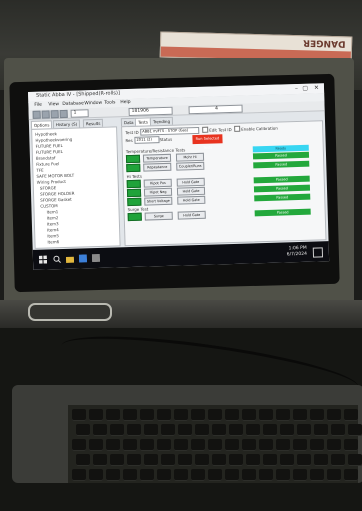 This screenshot has height=511, width=362. What do you see at coordinates (51, 182) in the screenshot?
I see `tree-item: Wiring Product` at bounding box center [51, 182].